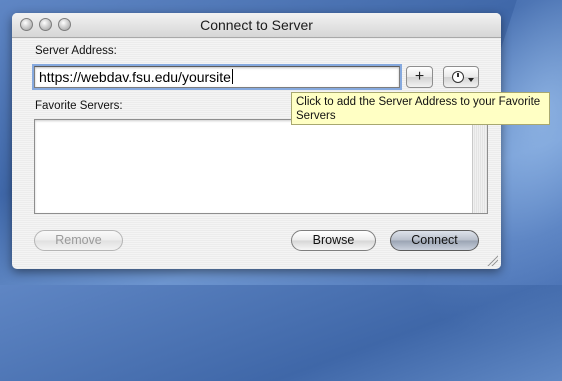  What do you see at coordinates (458, 77) in the screenshot?
I see `clock-icon` at bounding box center [458, 77].